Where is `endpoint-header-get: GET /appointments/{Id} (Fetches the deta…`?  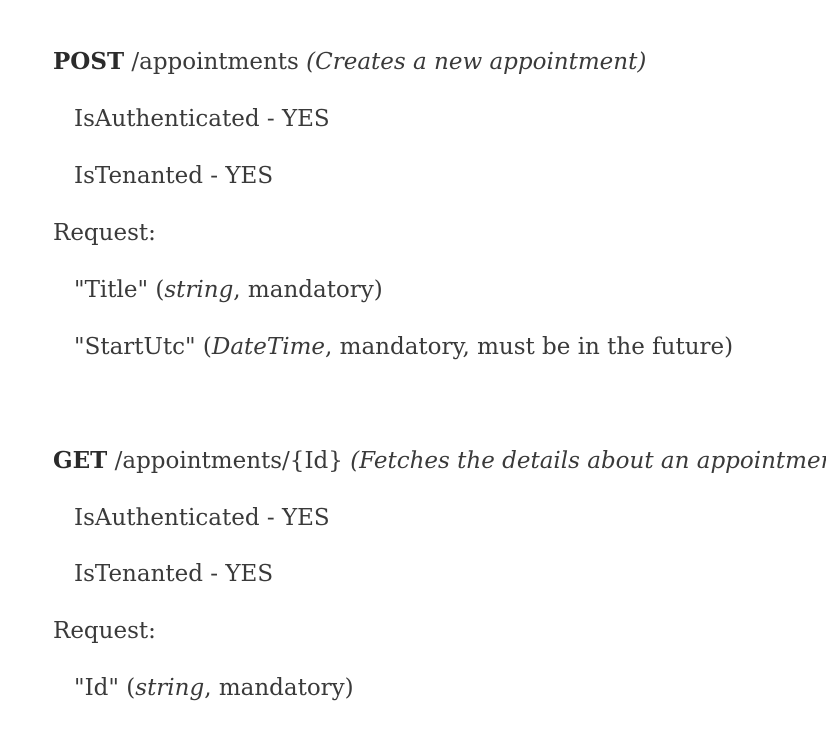
endpoint-header-get: GET /appointments/{Id} (Fetches the deta… is located at coordinates (439, 461).